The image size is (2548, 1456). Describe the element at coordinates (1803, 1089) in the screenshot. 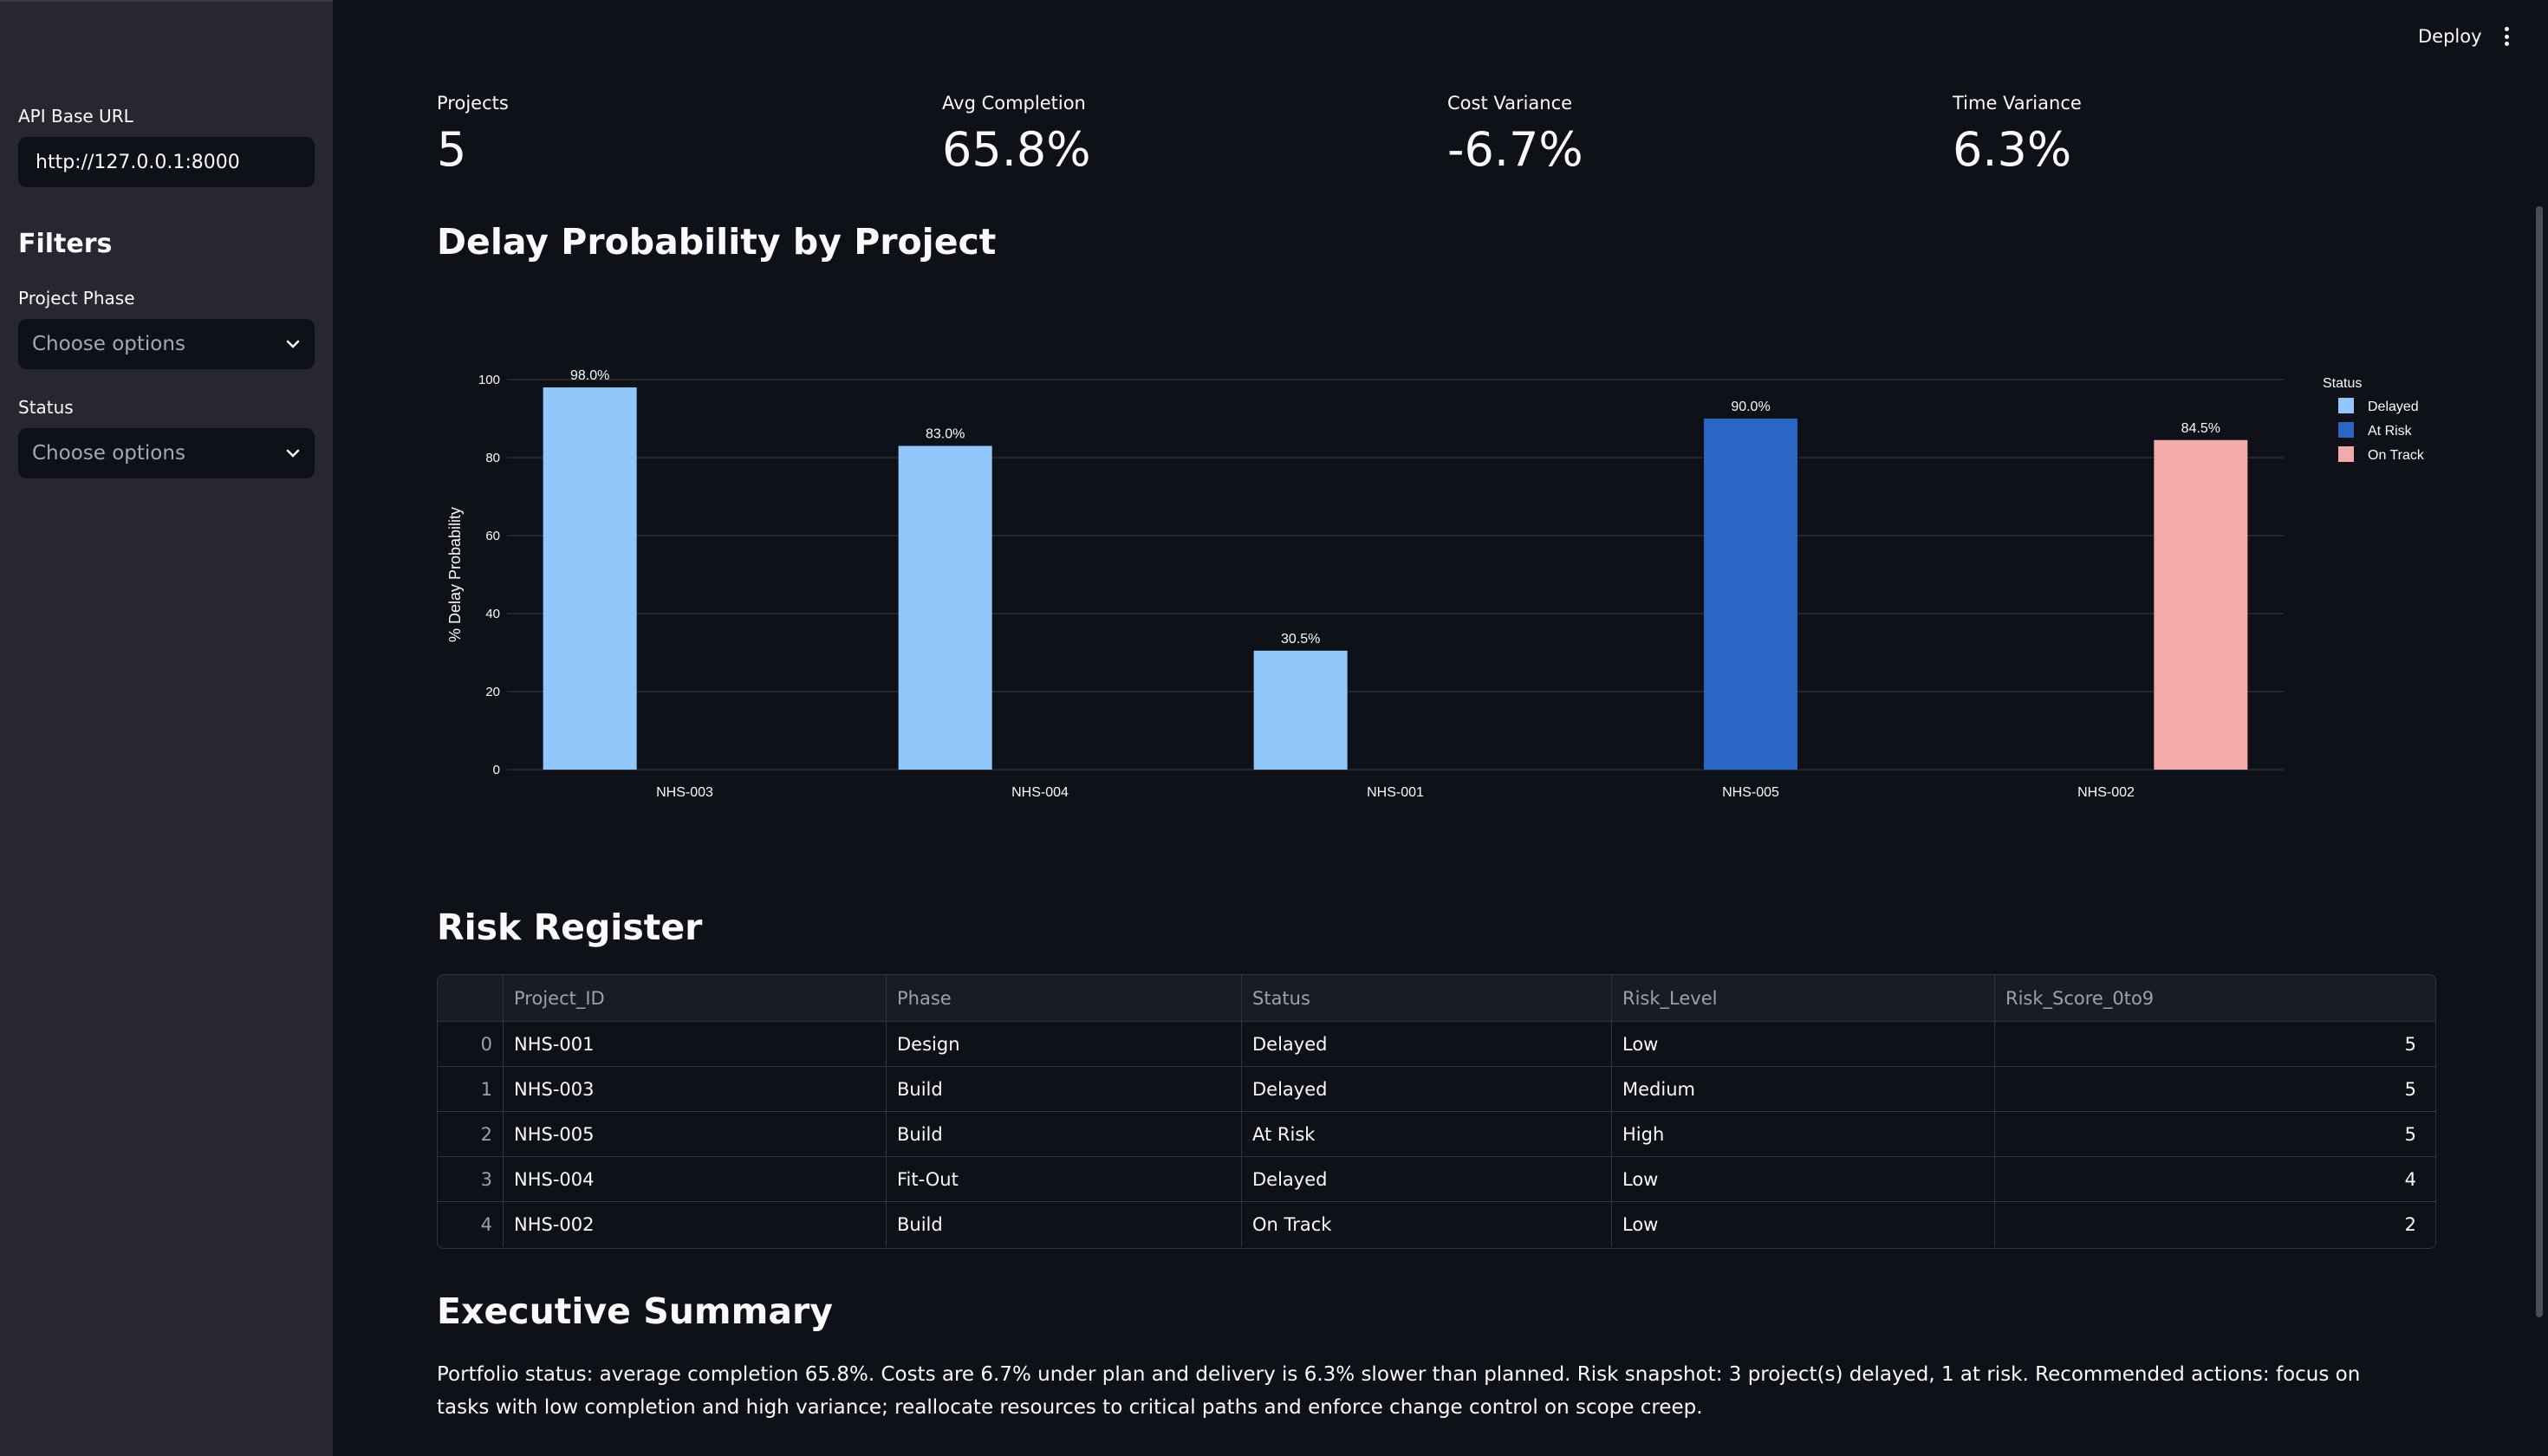

I see `table-cell: Medium` at that location.